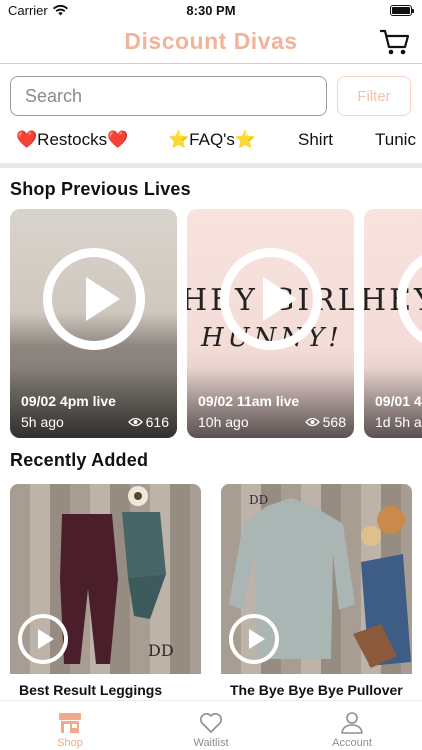  What do you see at coordinates (374, 96) in the screenshot?
I see `filter-button: Filter` at bounding box center [374, 96].